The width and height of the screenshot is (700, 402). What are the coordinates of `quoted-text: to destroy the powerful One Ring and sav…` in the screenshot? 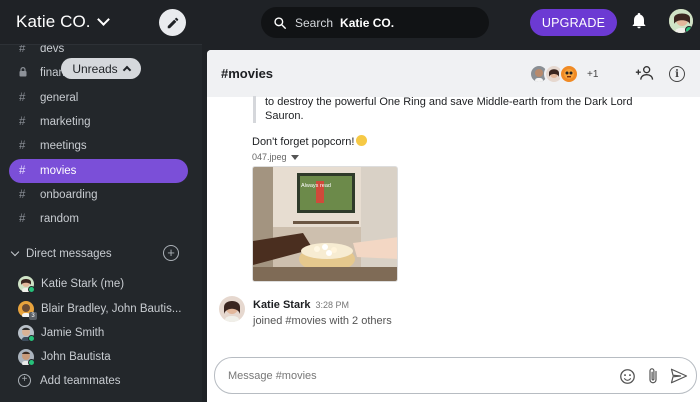 It's located at (463, 109).